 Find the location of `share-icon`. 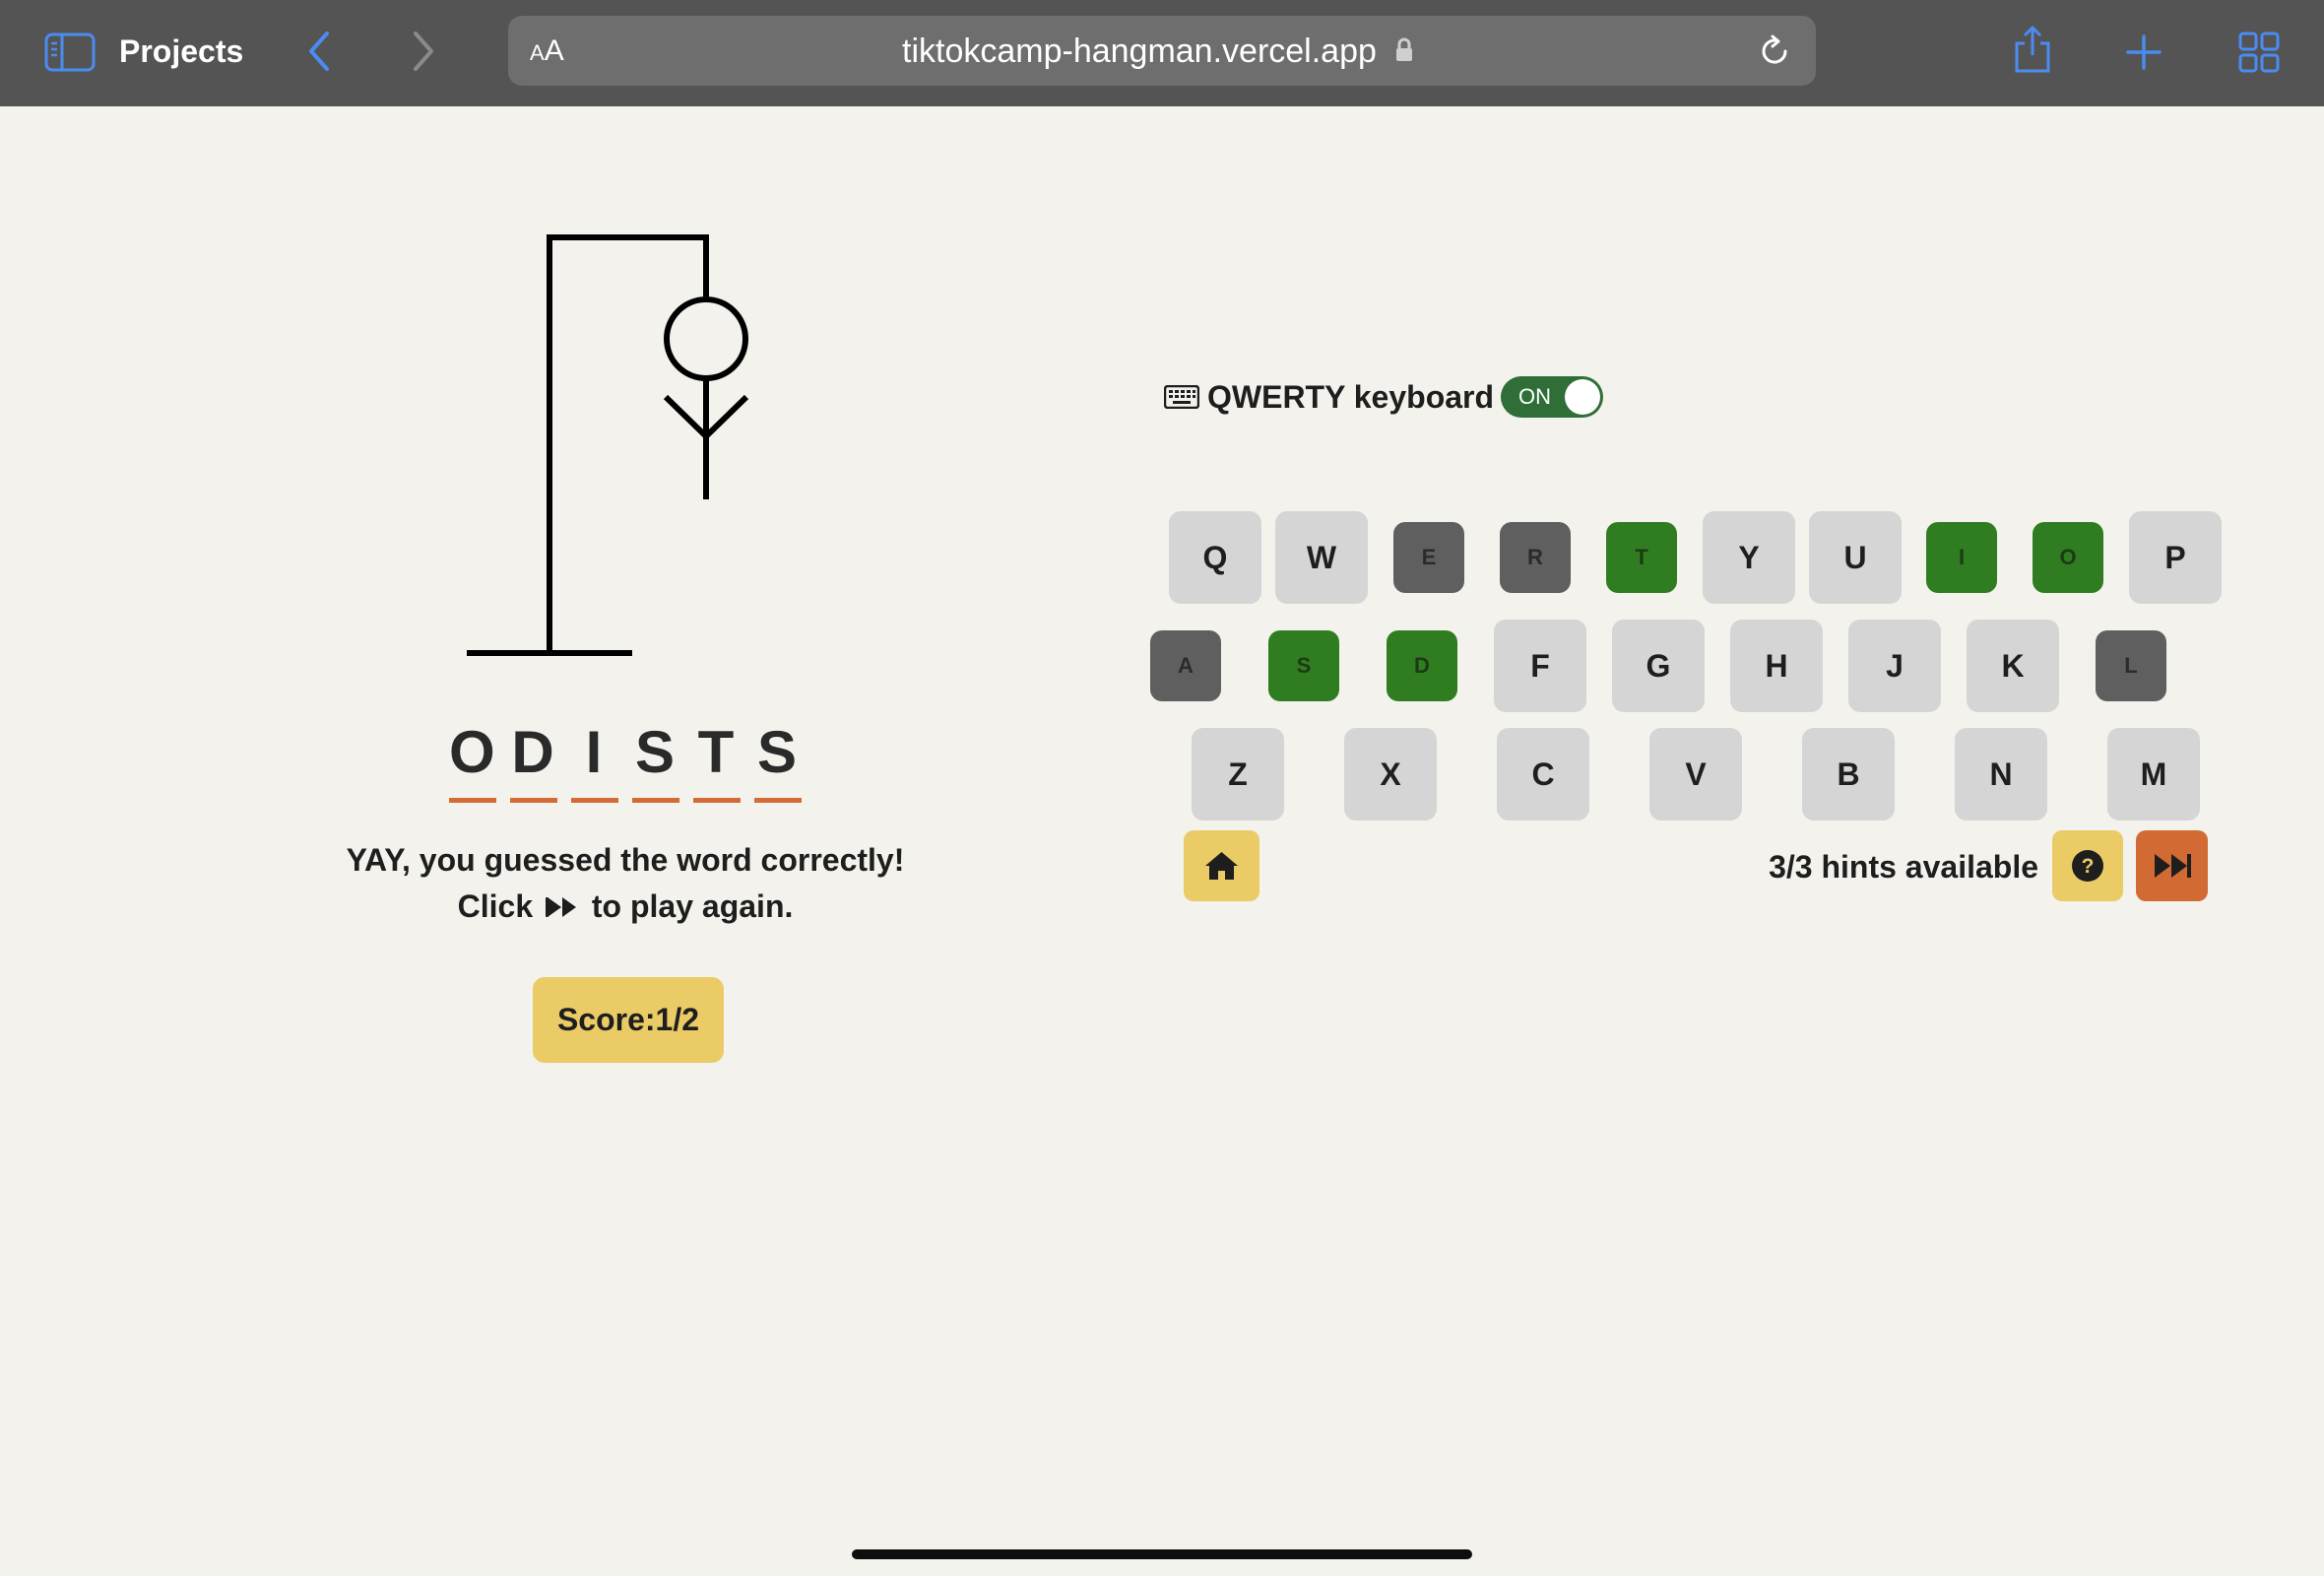

share-icon is located at coordinates (2033, 52).